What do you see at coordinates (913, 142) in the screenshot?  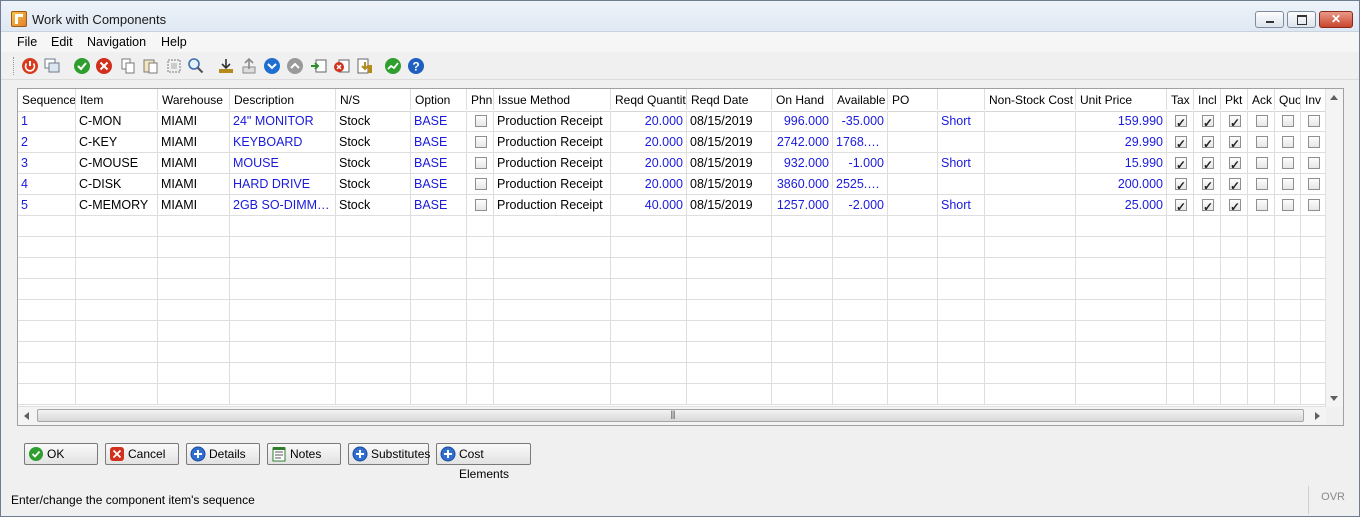 I see `cell-po` at bounding box center [913, 142].